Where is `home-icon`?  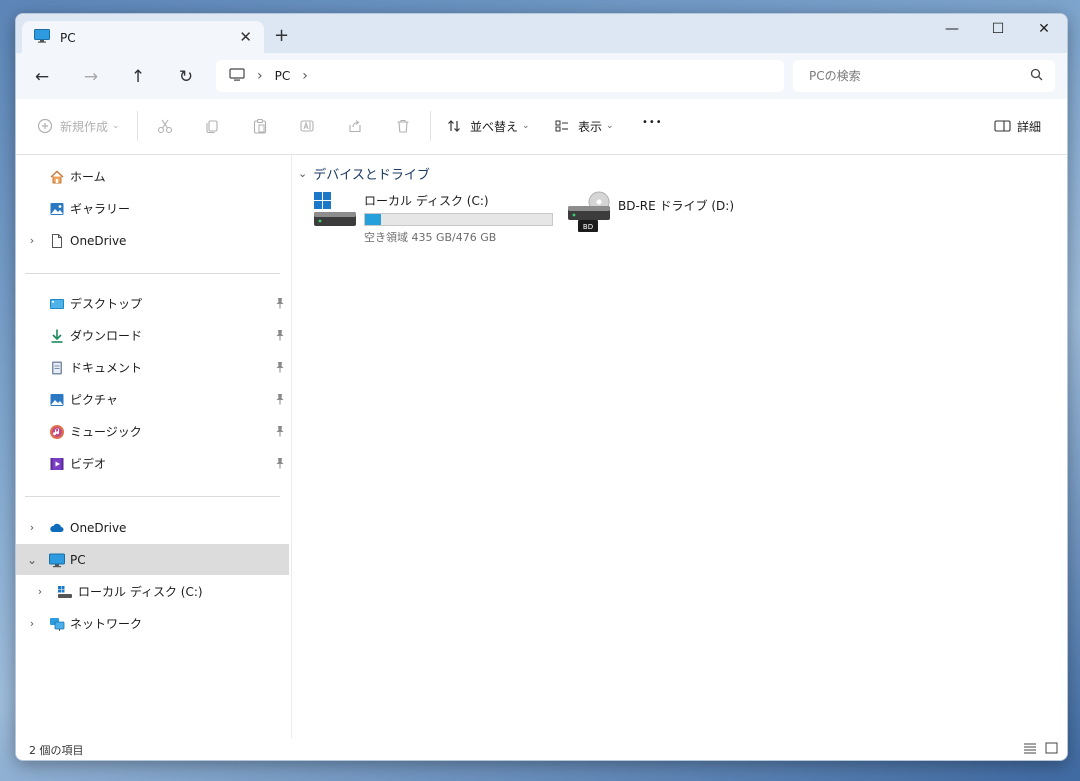
home-icon is located at coordinates (57, 177).